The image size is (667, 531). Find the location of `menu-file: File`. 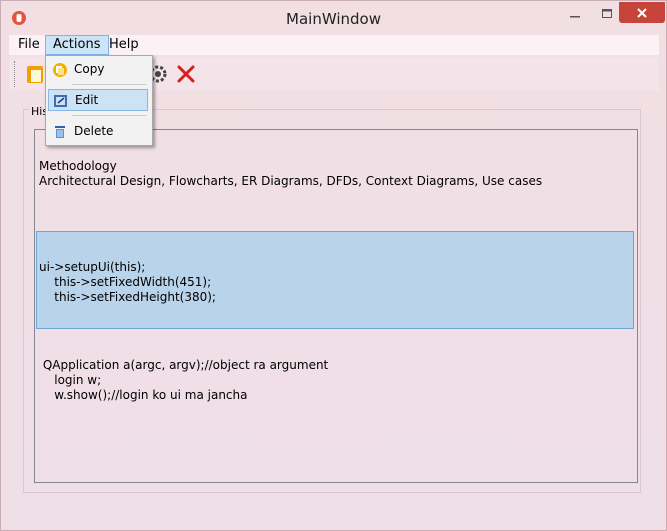

menu-file: File is located at coordinates (29, 45).